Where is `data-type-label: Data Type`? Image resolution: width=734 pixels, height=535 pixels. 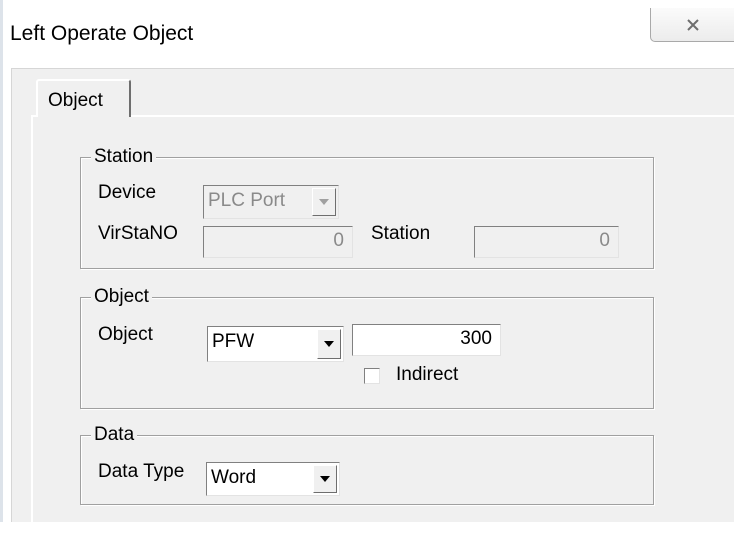
data-type-label: Data Type is located at coordinates (141, 471).